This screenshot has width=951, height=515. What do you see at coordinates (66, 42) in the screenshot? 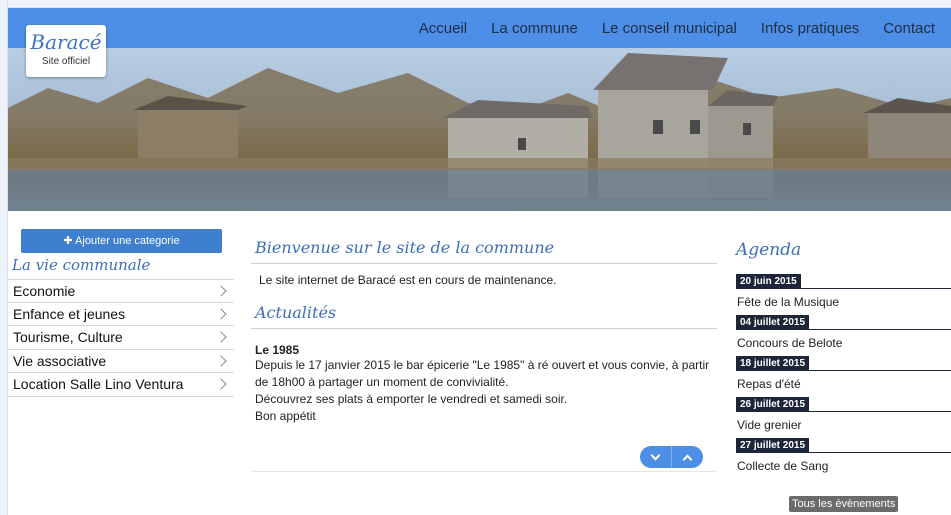
I see `logo-name: Baracé` at bounding box center [66, 42].